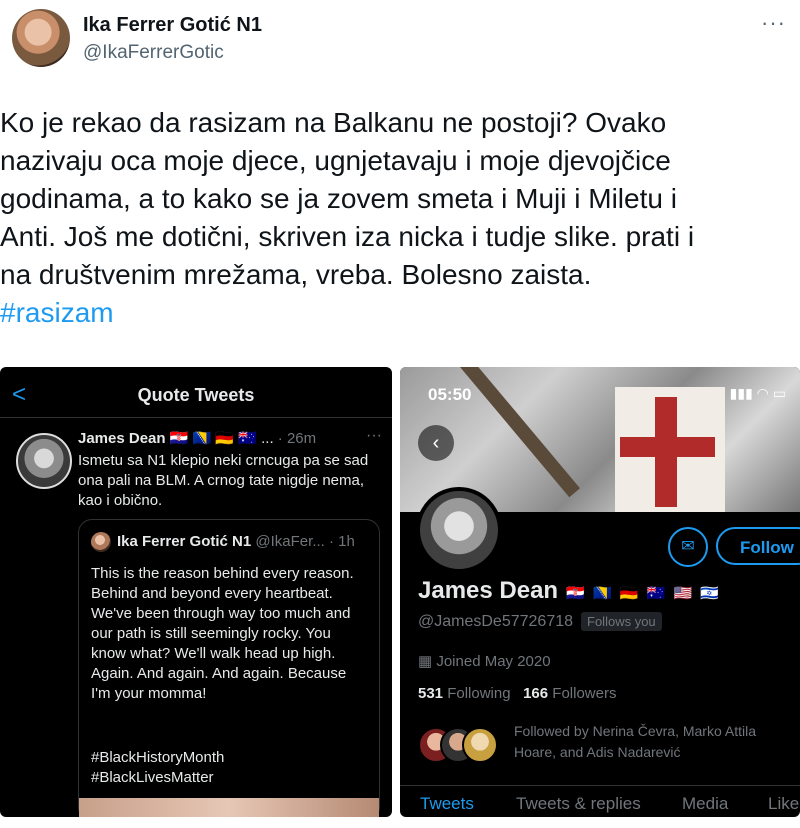 The height and width of the screenshot is (828, 800). What do you see at coordinates (172, 25) in the screenshot?
I see `author-name: Ika Ferrer Gotić N1` at bounding box center [172, 25].